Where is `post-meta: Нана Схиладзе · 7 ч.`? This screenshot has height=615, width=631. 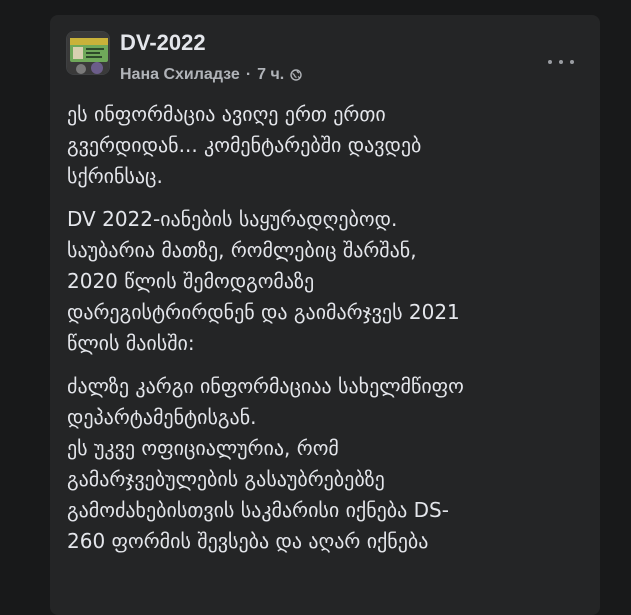
post-meta: Нана Схиладзе · 7 ч. is located at coordinates (211, 75).